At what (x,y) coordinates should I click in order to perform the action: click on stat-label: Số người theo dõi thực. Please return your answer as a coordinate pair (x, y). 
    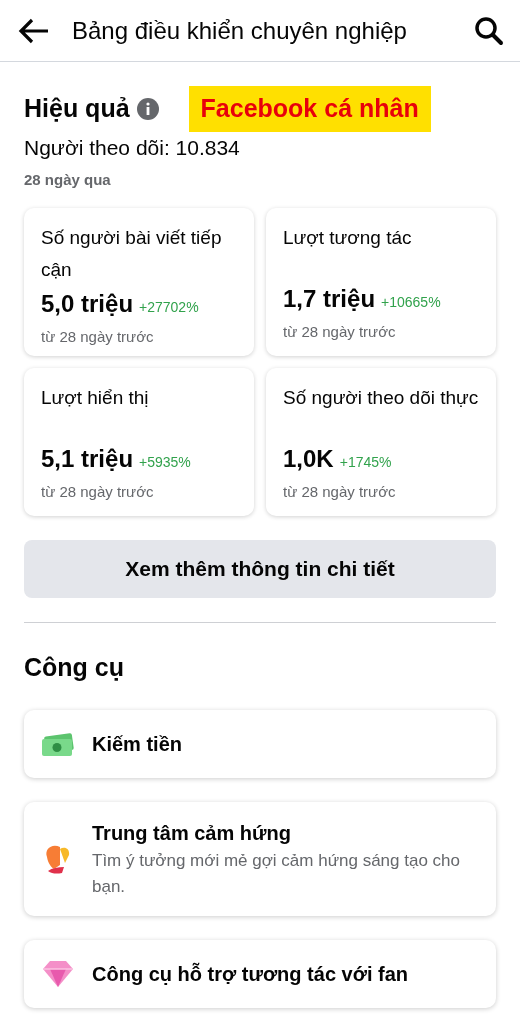
    Looking at the image, I should click on (381, 397).